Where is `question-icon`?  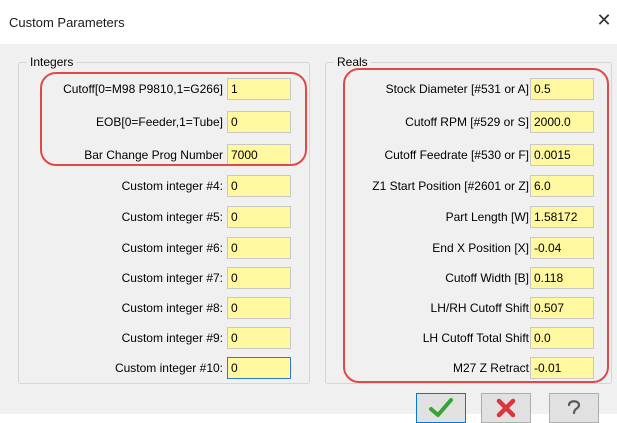 question-icon is located at coordinates (574, 407).